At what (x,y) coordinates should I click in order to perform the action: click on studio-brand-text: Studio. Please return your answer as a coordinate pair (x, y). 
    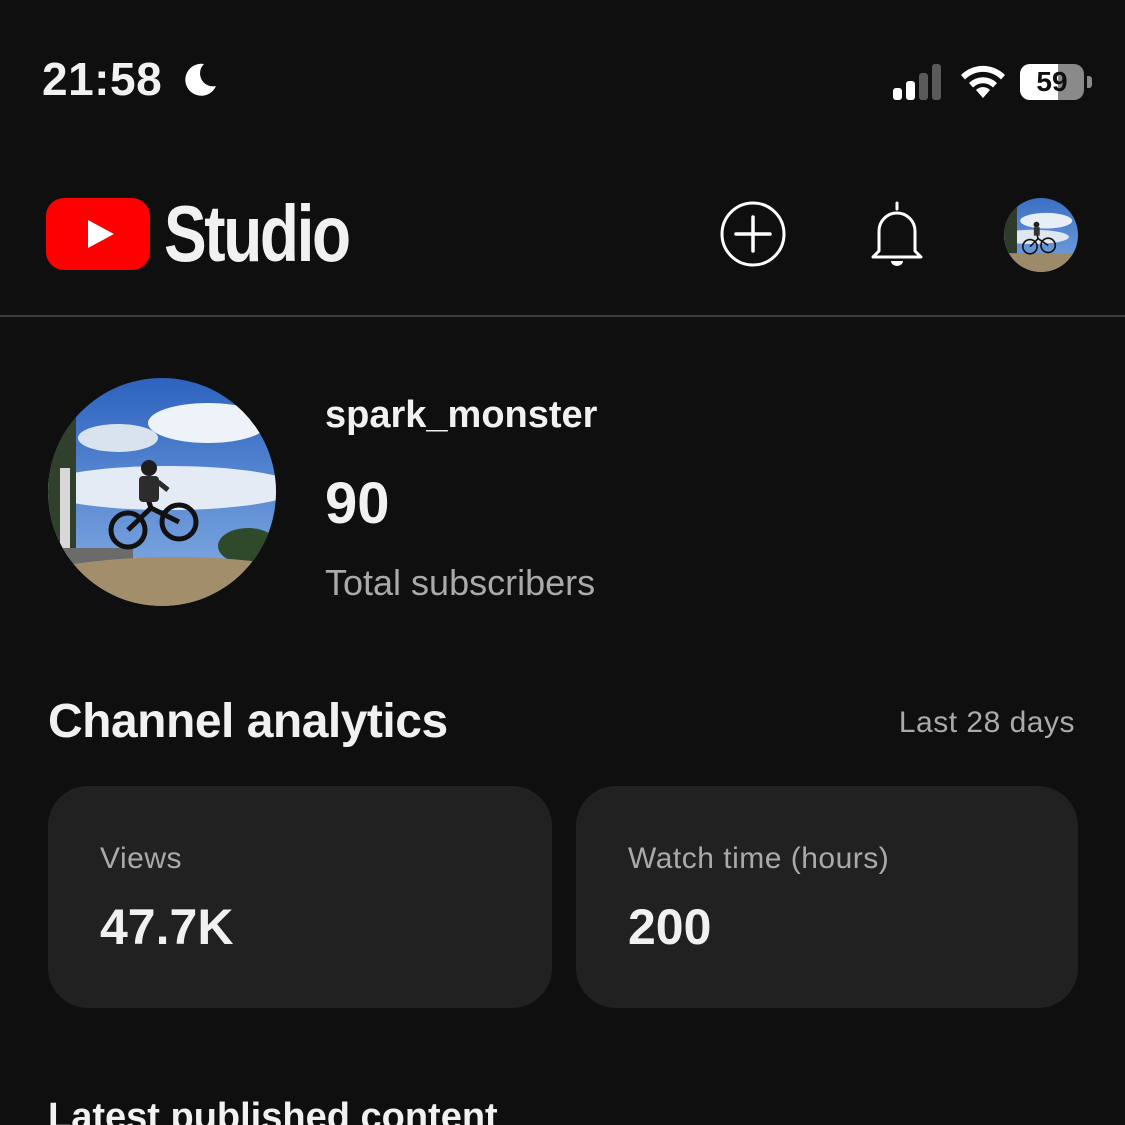
    Looking at the image, I should click on (257, 234).